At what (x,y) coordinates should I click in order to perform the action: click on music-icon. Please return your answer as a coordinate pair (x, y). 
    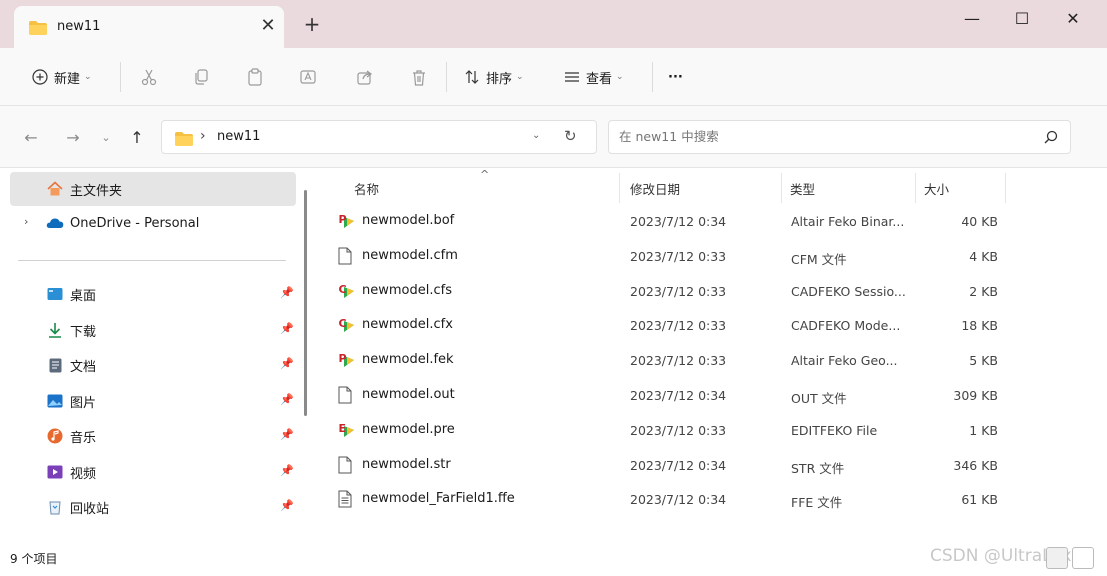
    Looking at the image, I should click on (55, 436).